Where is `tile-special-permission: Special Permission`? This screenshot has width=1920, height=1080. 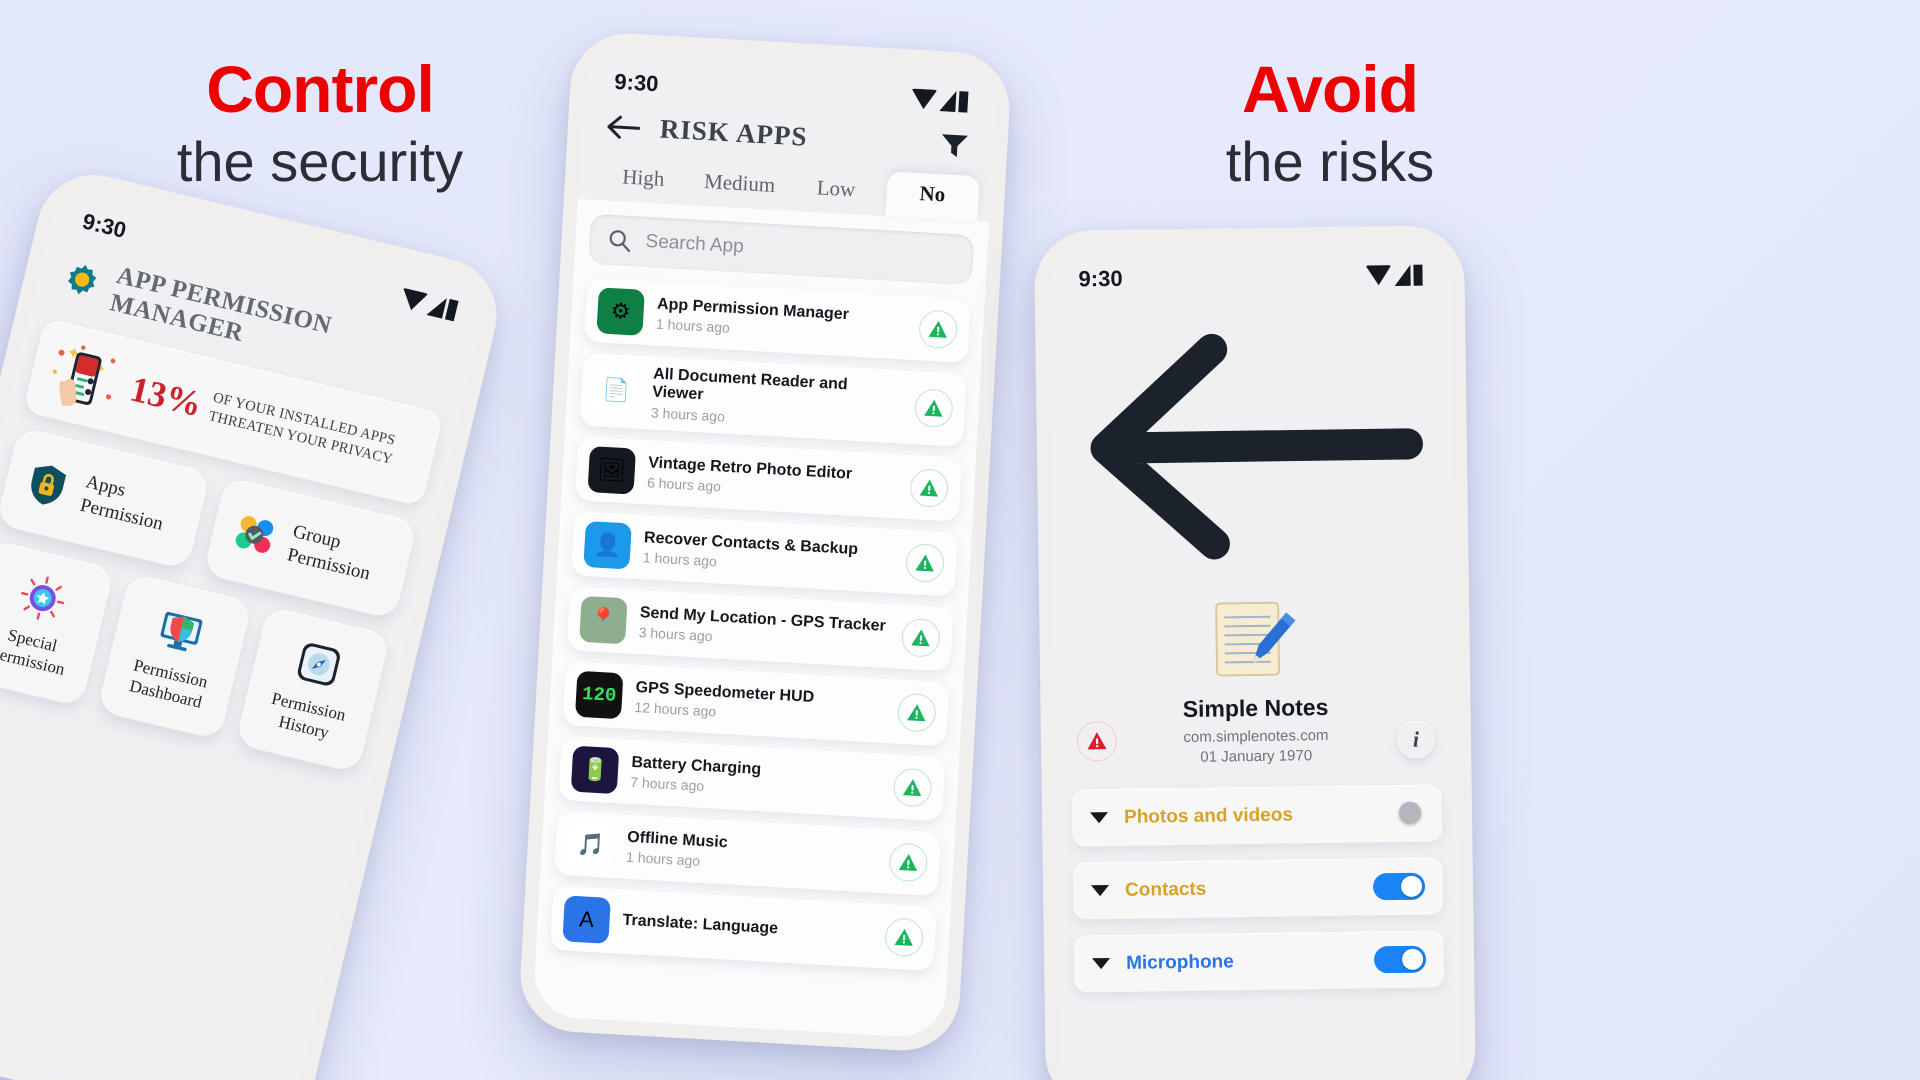
tile-special-permission: Special Permission is located at coordinates (57, 623).